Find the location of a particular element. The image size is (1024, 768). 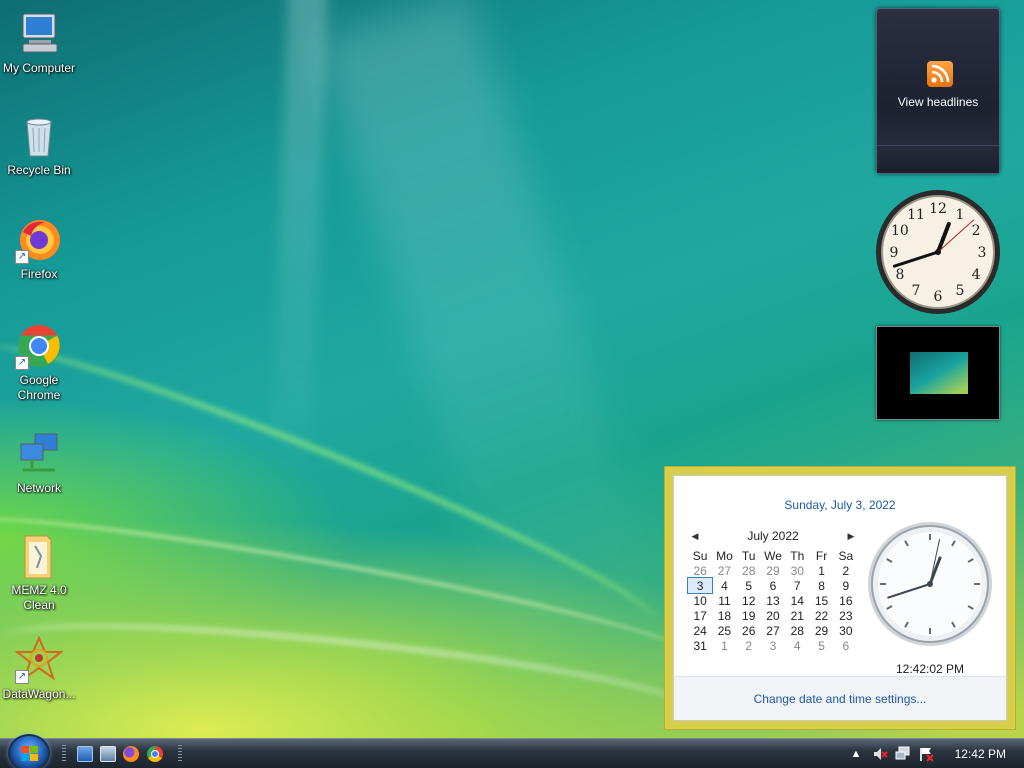

calendar-day: 10 is located at coordinates (700, 600).